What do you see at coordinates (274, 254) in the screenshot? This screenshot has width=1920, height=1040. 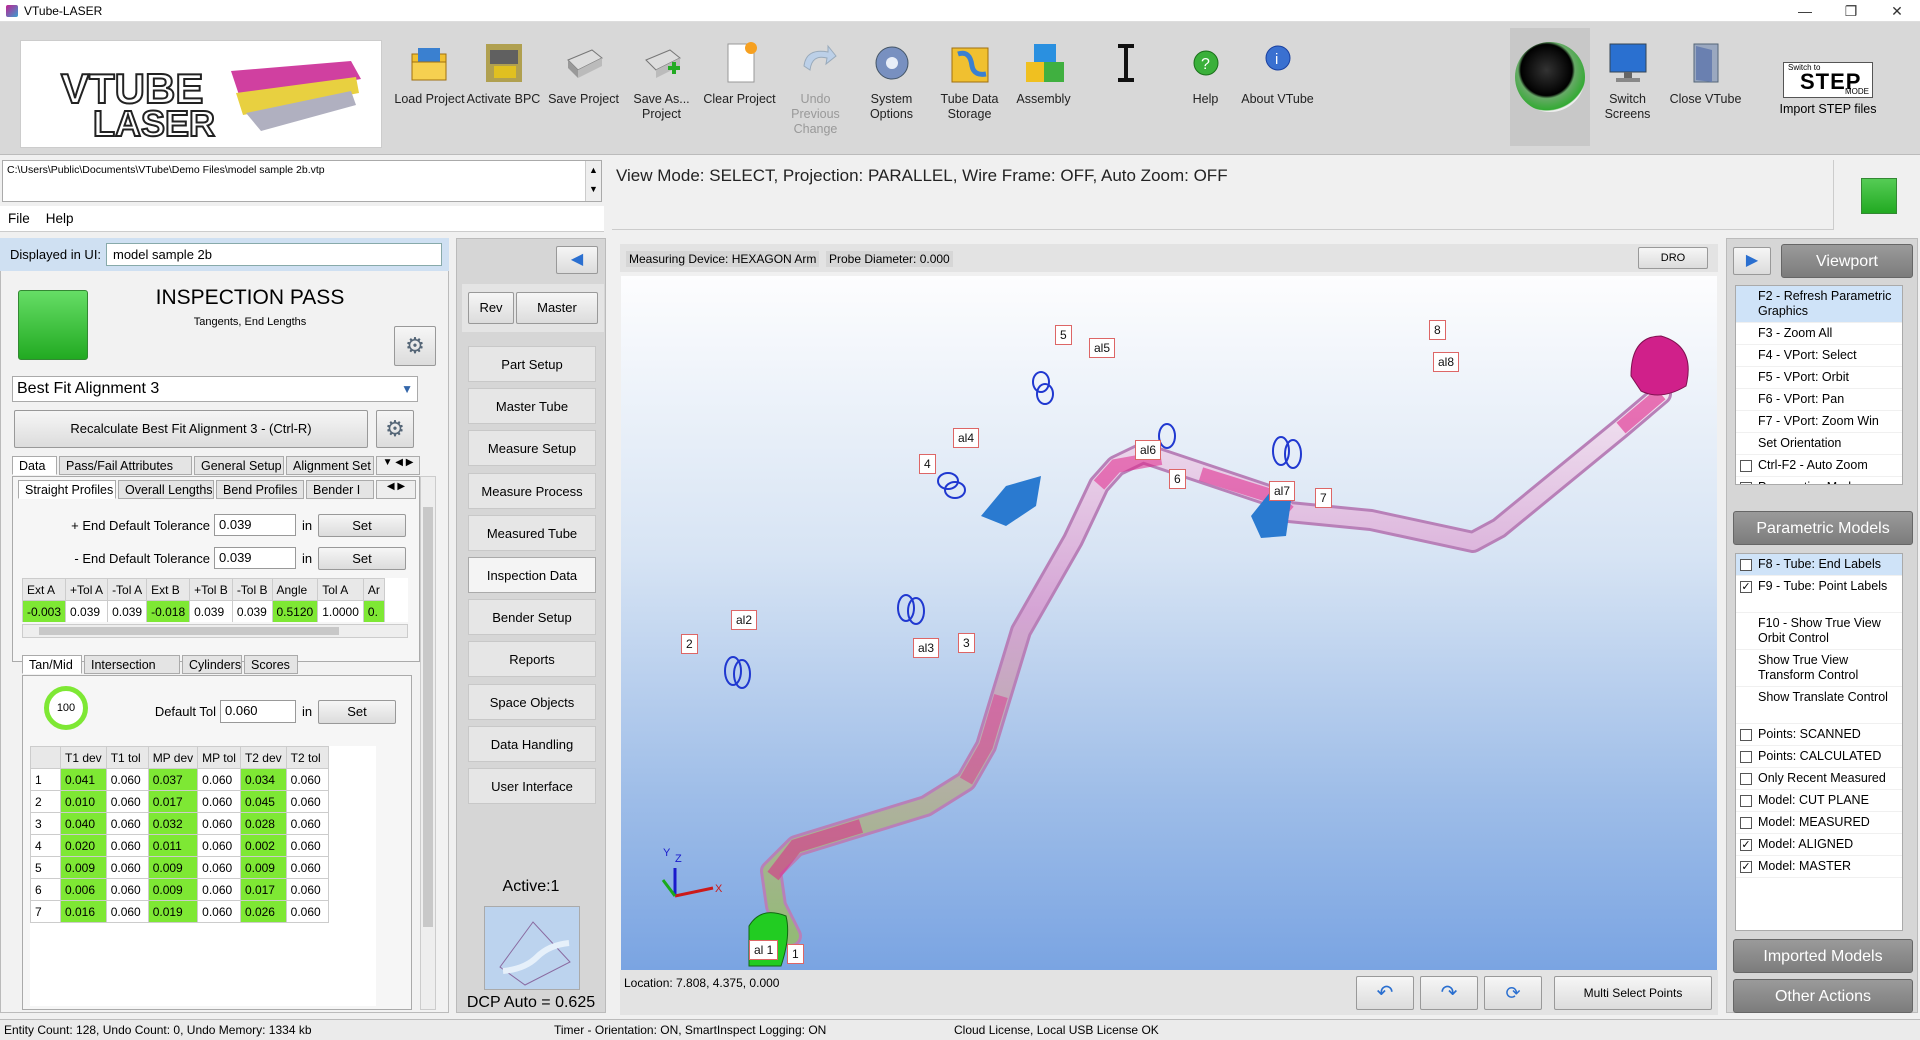 I see `displayed-input: model sample 2b` at bounding box center [274, 254].